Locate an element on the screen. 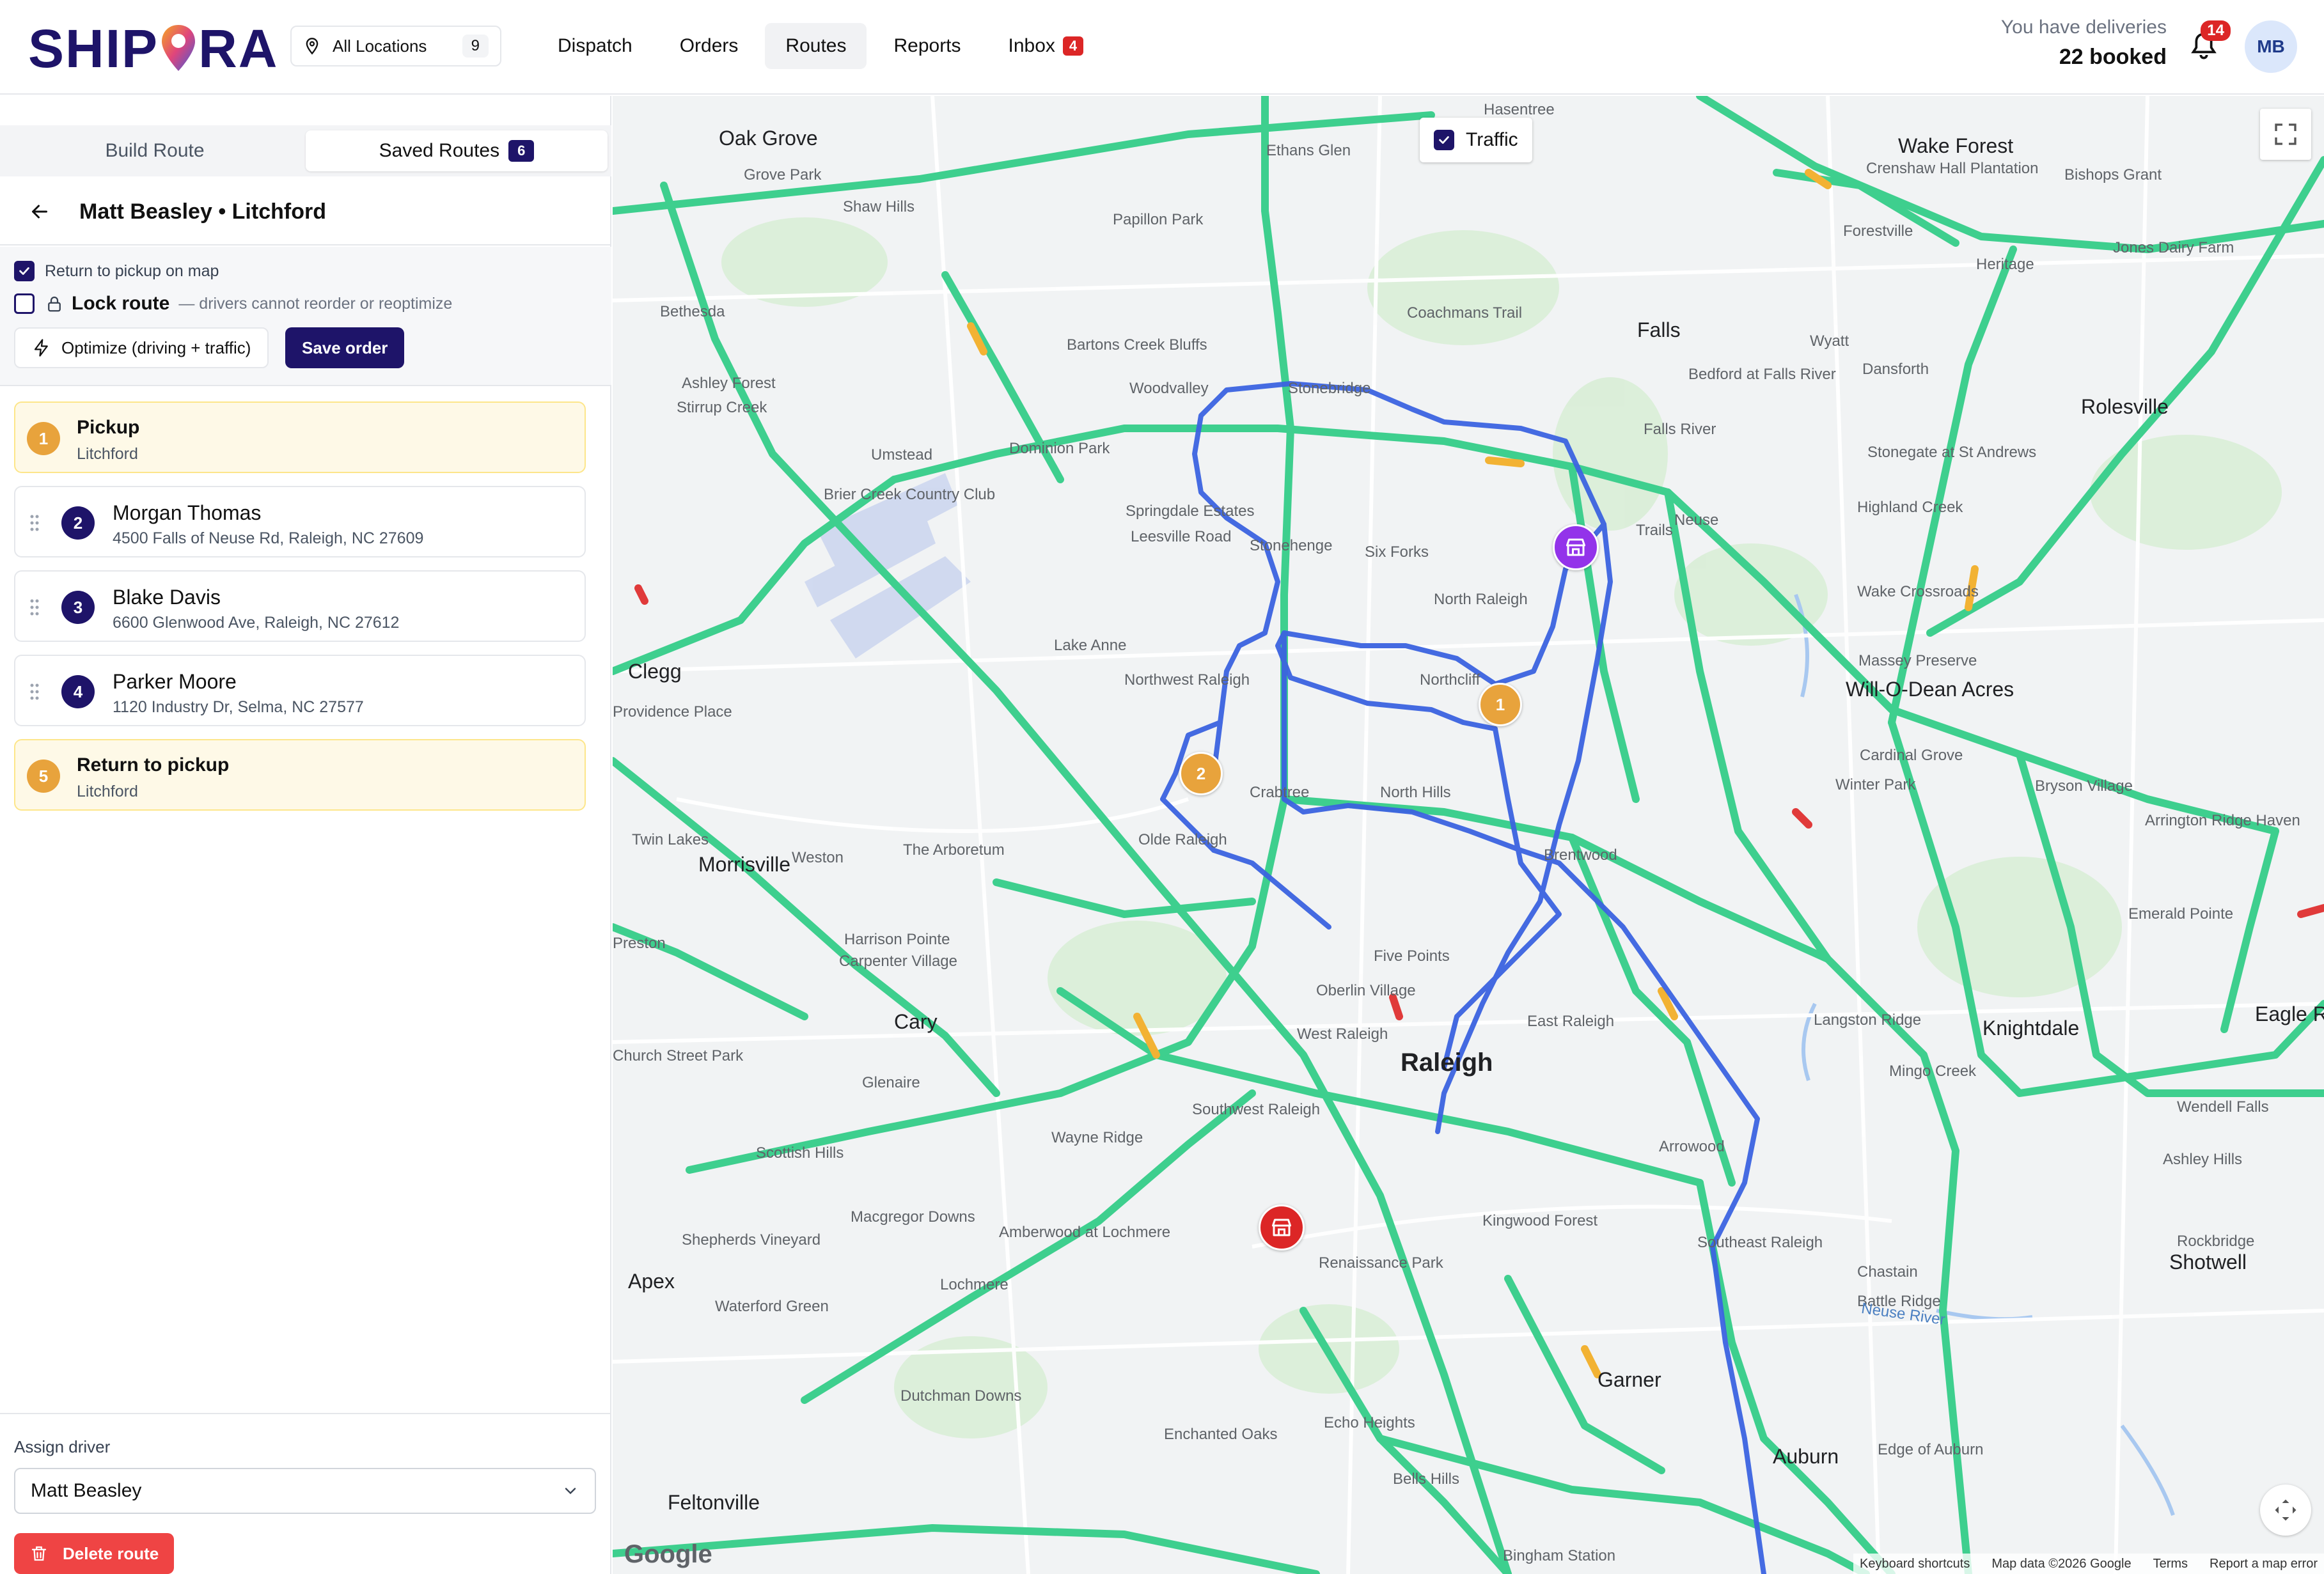  check-icon is located at coordinates (24, 271).